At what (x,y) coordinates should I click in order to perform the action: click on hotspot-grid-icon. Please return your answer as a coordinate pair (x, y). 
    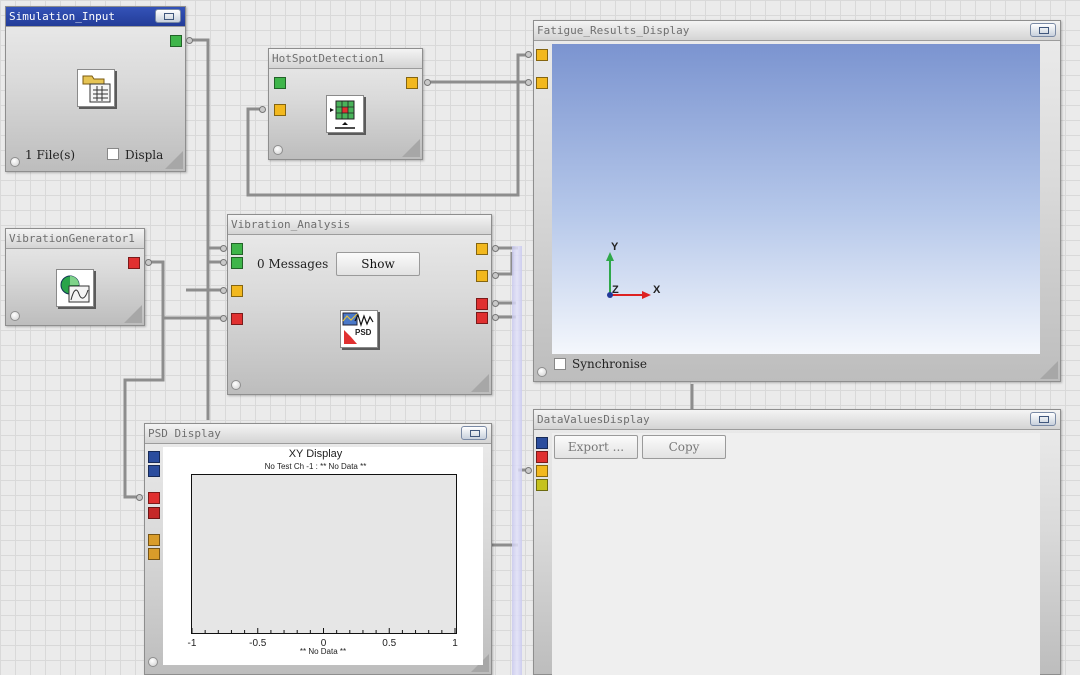
    Looking at the image, I should click on (345, 114).